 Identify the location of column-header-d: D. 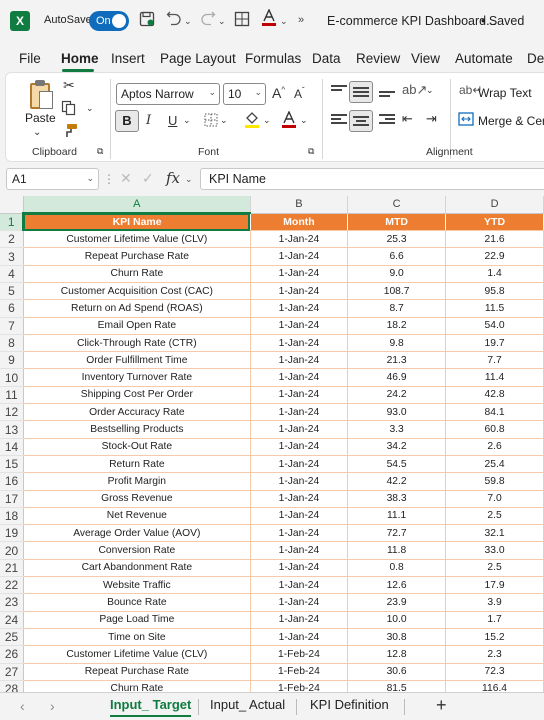
(494, 205).